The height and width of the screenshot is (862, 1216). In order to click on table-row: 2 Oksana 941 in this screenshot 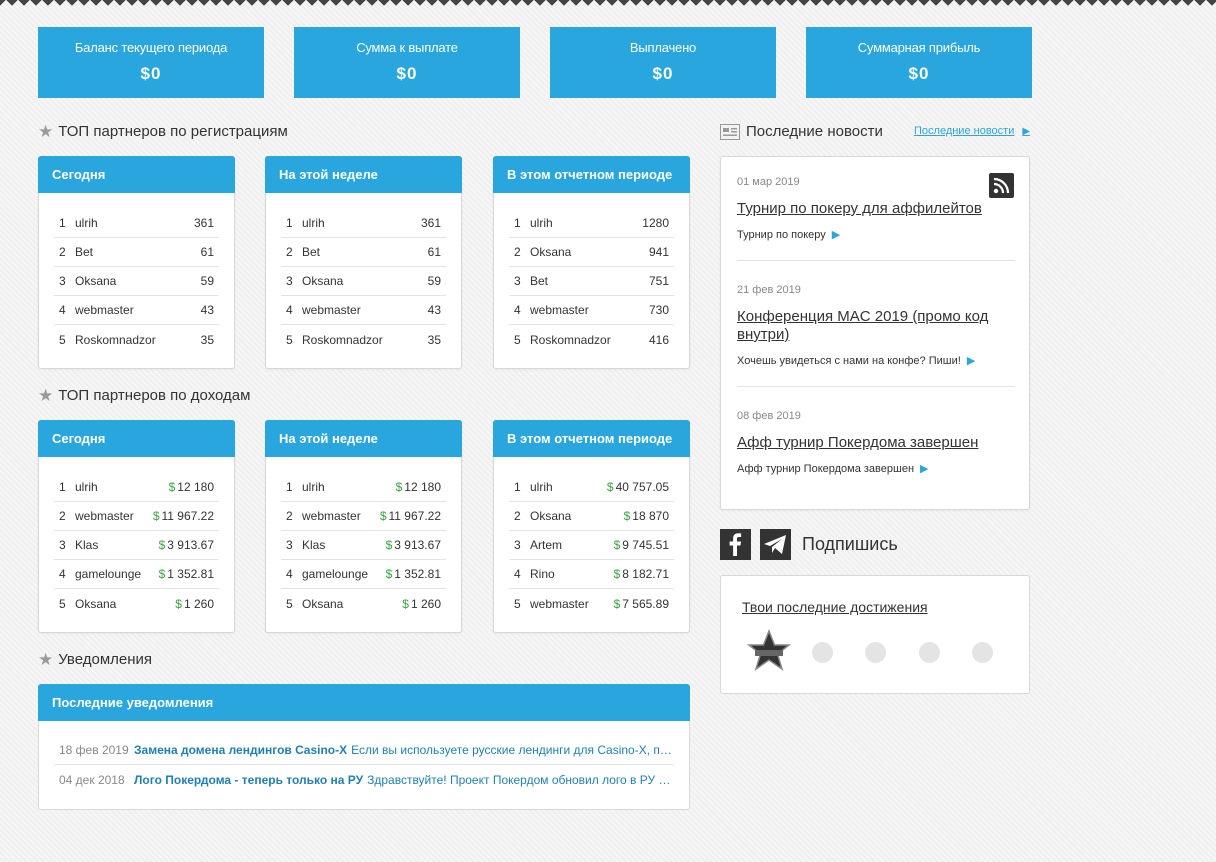, I will do `click(591, 252)`.